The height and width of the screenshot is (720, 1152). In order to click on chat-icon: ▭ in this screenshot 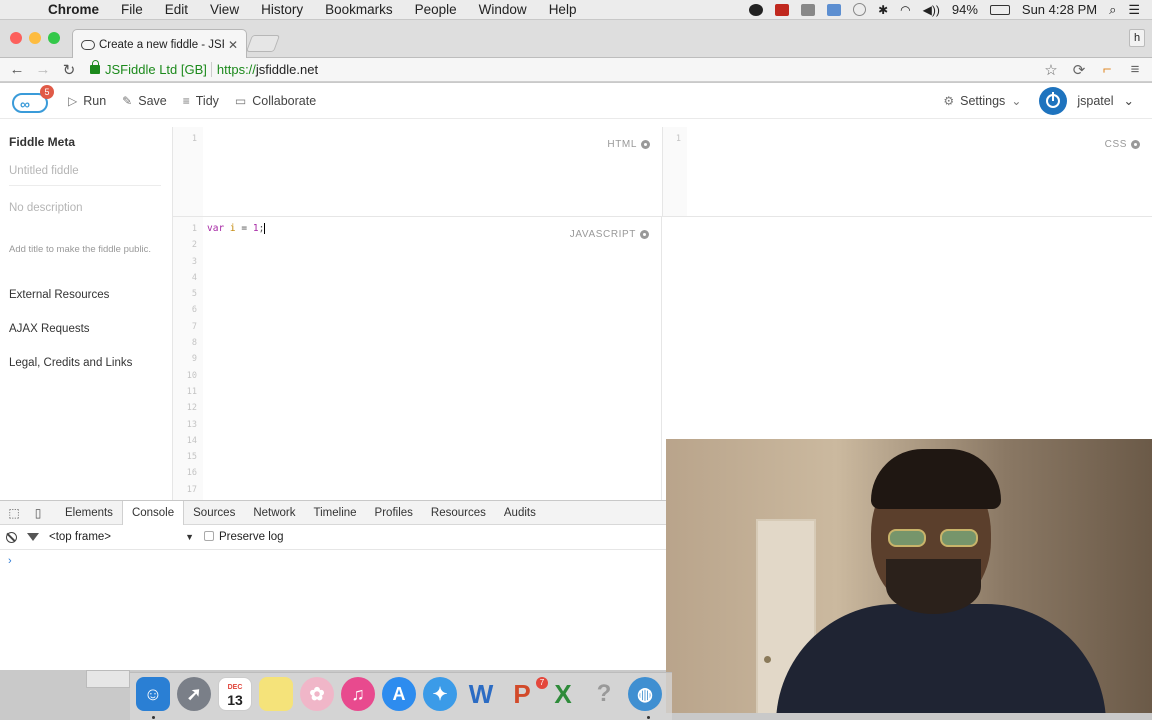, I will do `click(240, 100)`.